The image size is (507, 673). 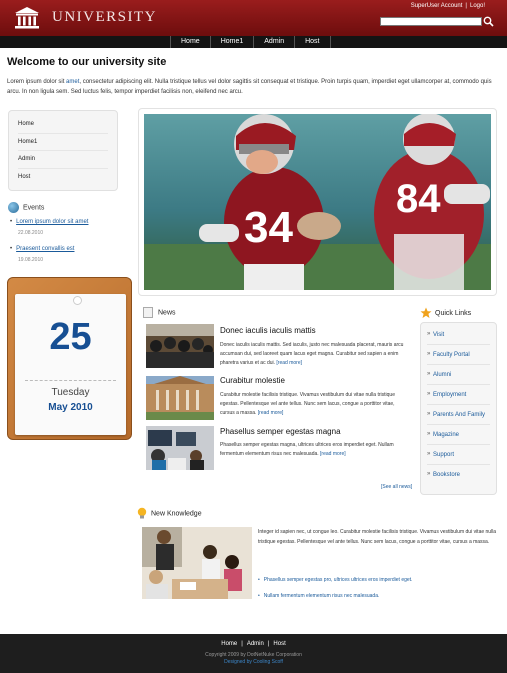 I want to click on news-heading: News, so click(x=159, y=312).